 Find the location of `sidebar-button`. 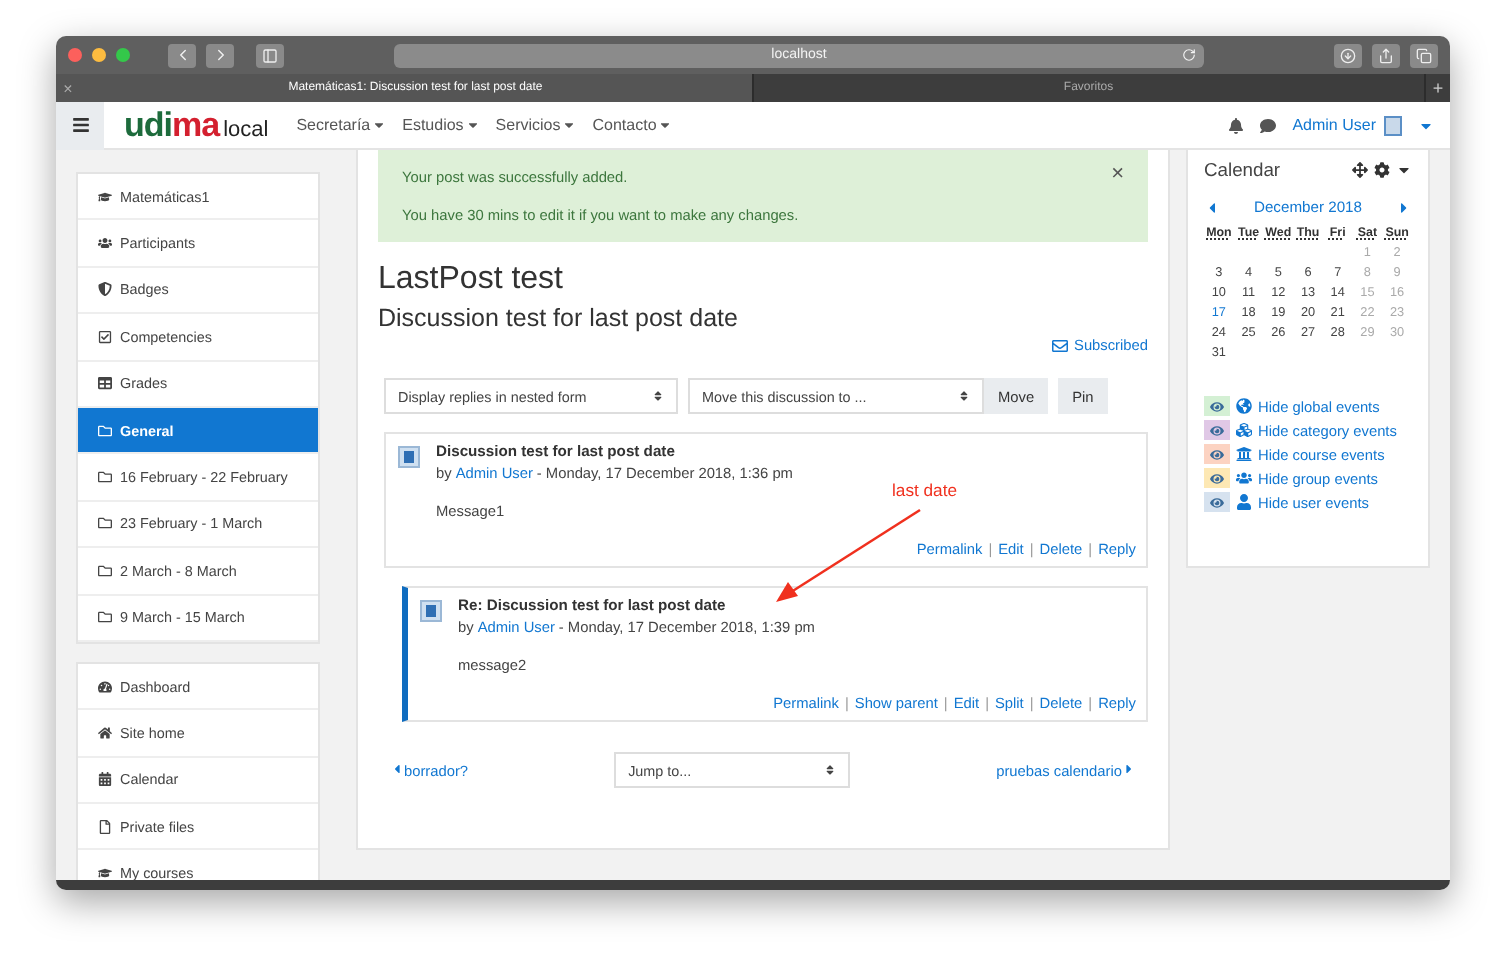

sidebar-button is located at coordinates (270, 55).